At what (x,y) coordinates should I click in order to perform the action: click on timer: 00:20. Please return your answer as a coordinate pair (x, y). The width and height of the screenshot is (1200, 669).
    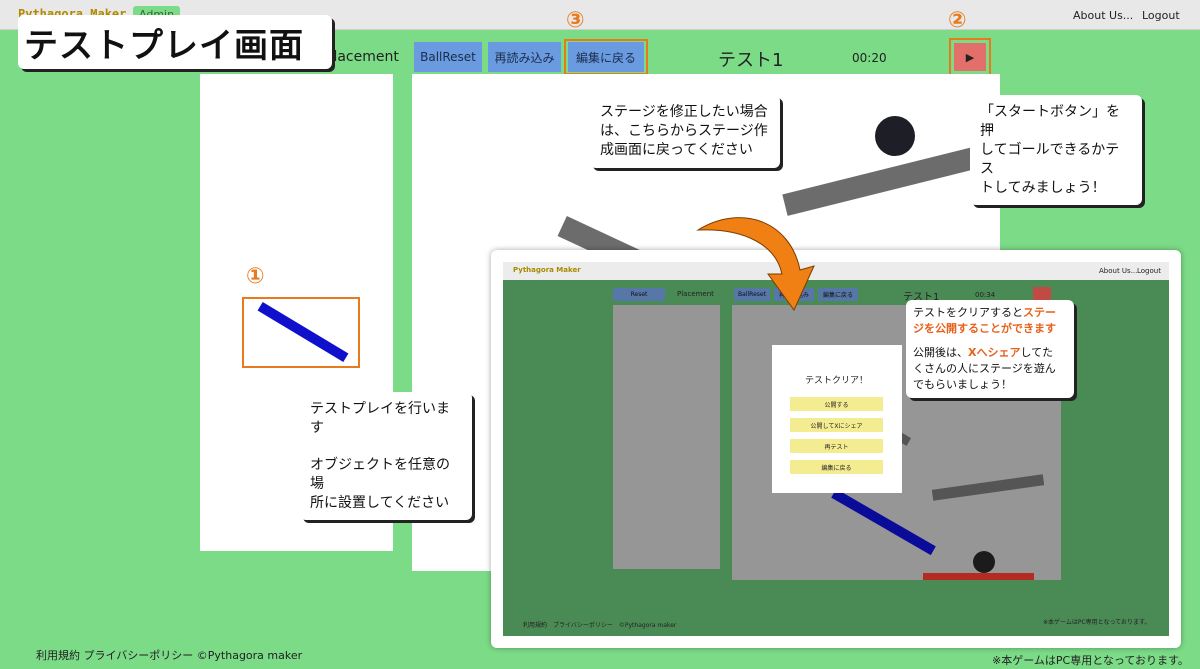
    Looking at the image, I should click on (869, 58).